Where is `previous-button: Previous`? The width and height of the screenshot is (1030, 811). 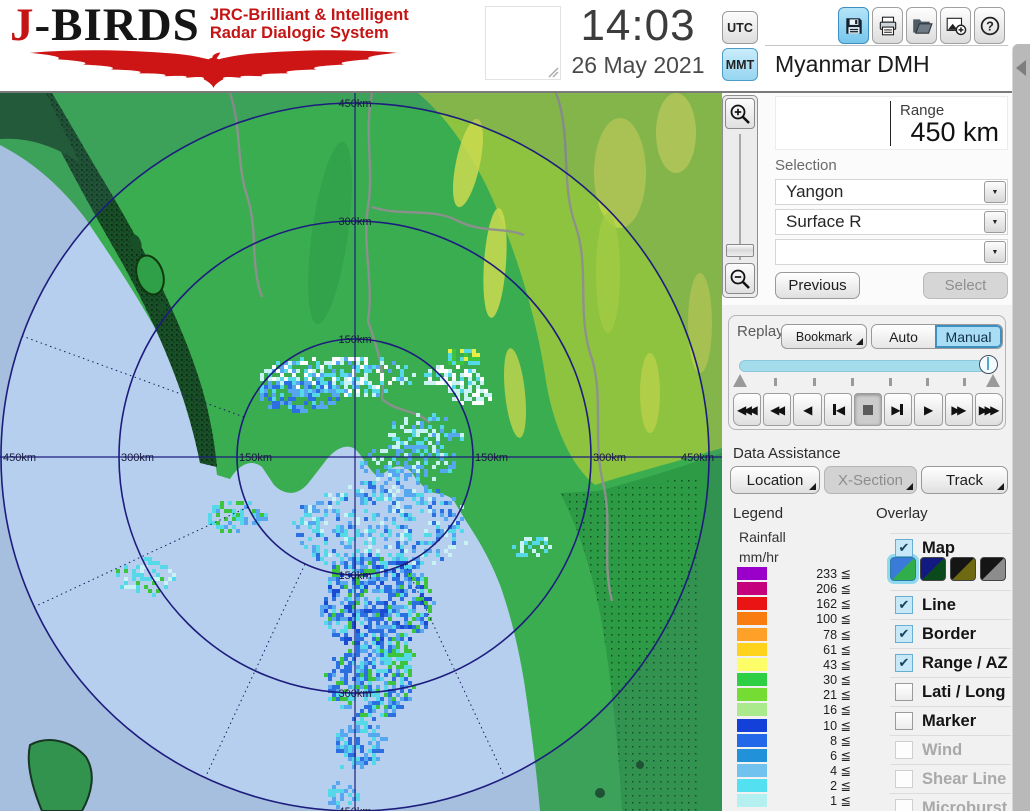
previous-button: Previous is located at coordinates (817, 285).